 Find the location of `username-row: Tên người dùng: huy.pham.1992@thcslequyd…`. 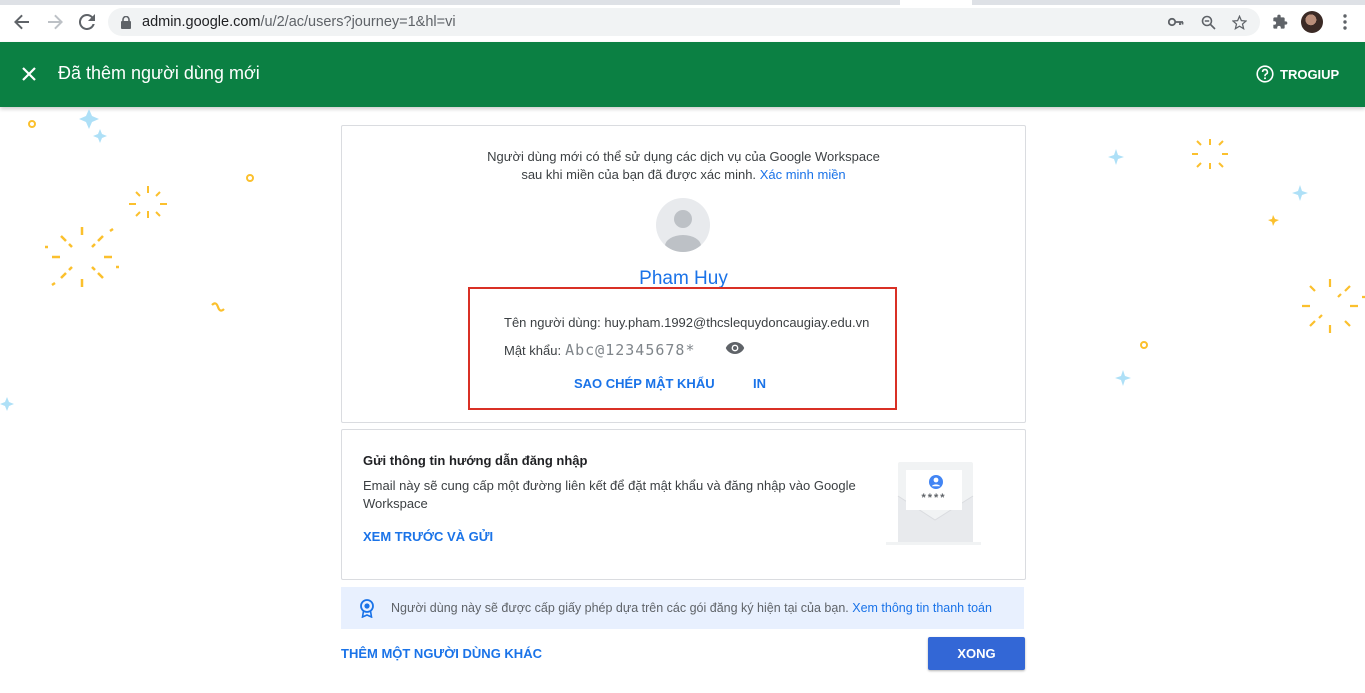

username-row: Tên người dùng: huy.pham.1992@thcslequyd… is located at coordinates (686, 322).